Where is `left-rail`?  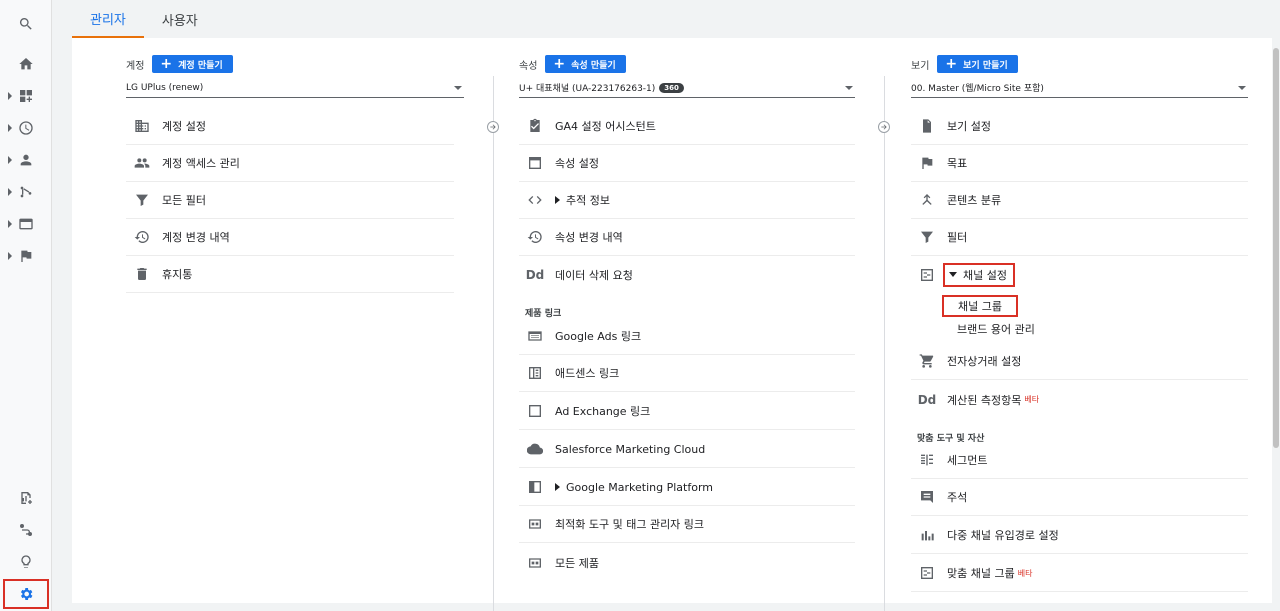
left-rail is located at coordinates (26, 305).